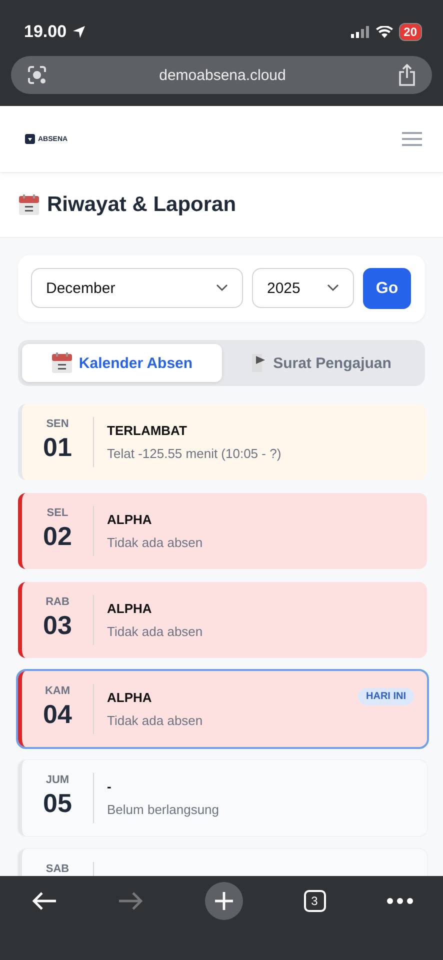 The image size is (443, 960). What do you see at coordinates (57, 536) in the screenshot?
I see `day-number: 02` at bounding box center [57, 536].